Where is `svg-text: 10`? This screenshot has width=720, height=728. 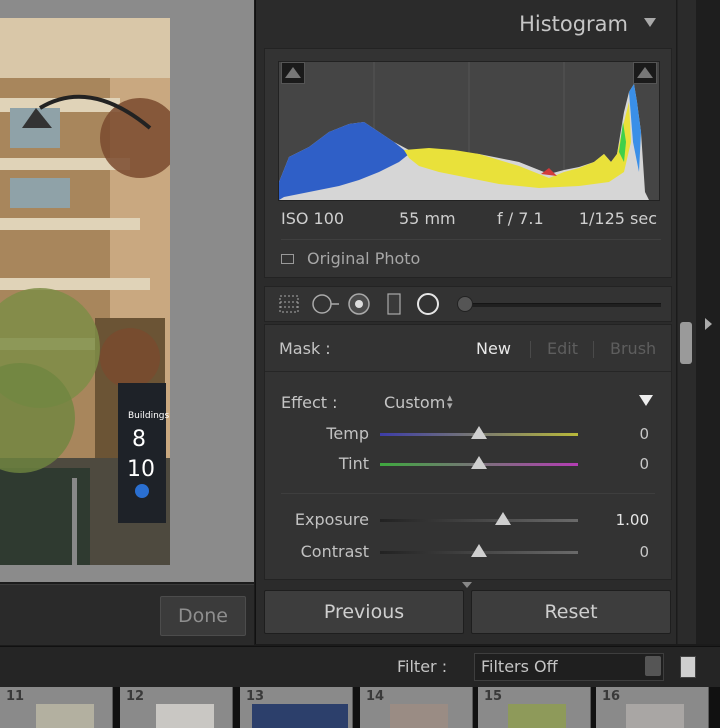 svg-text: 10 is located at coordinates (141, 469).